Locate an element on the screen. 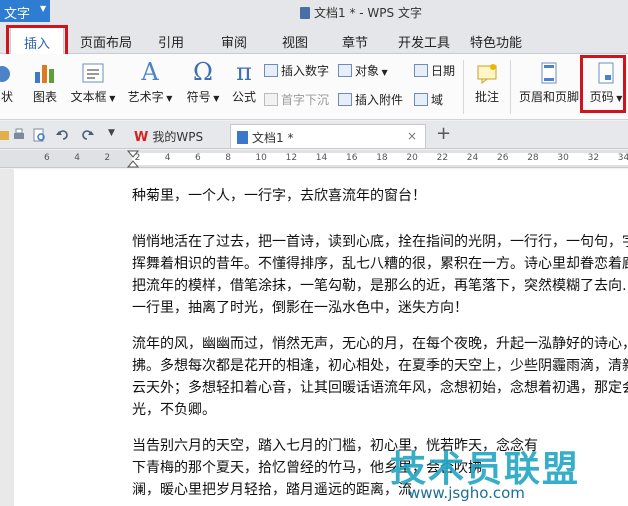 The height and width of the screenshot is (506, 628). ruler-number: 34 is located at coordinates (622, 158).